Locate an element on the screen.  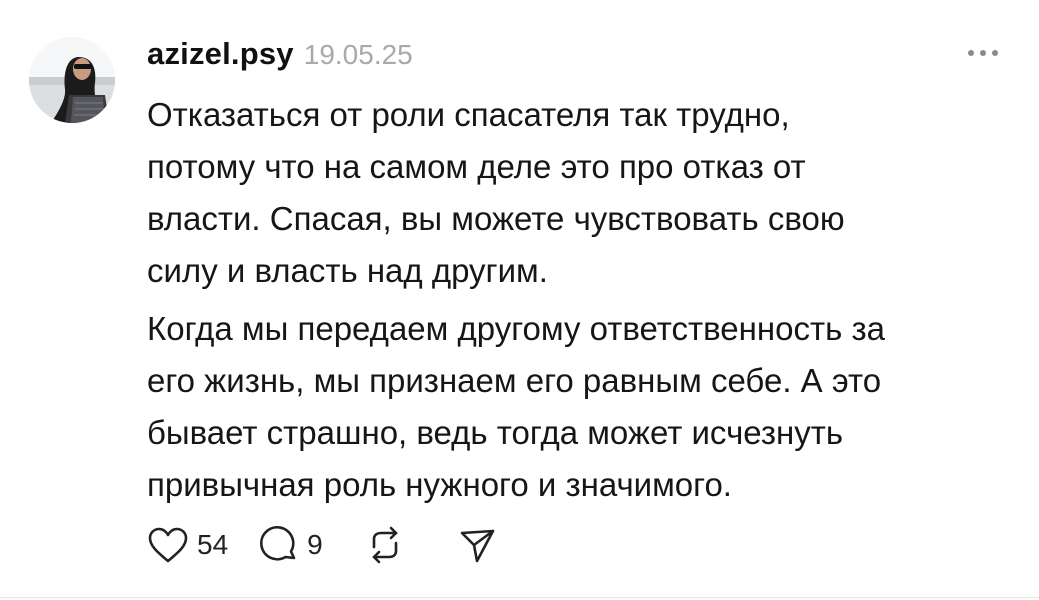
comment-icon is located at coordinates (278, 543).